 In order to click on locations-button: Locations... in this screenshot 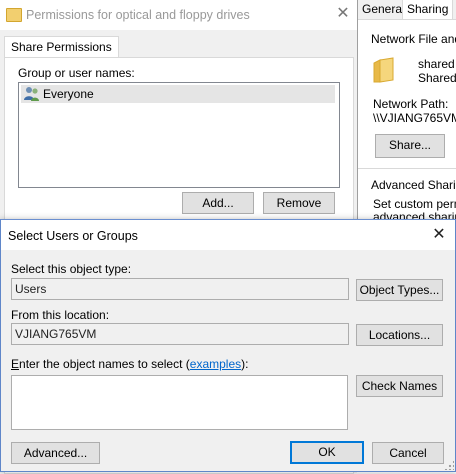, I will do `click(399, 335)`.